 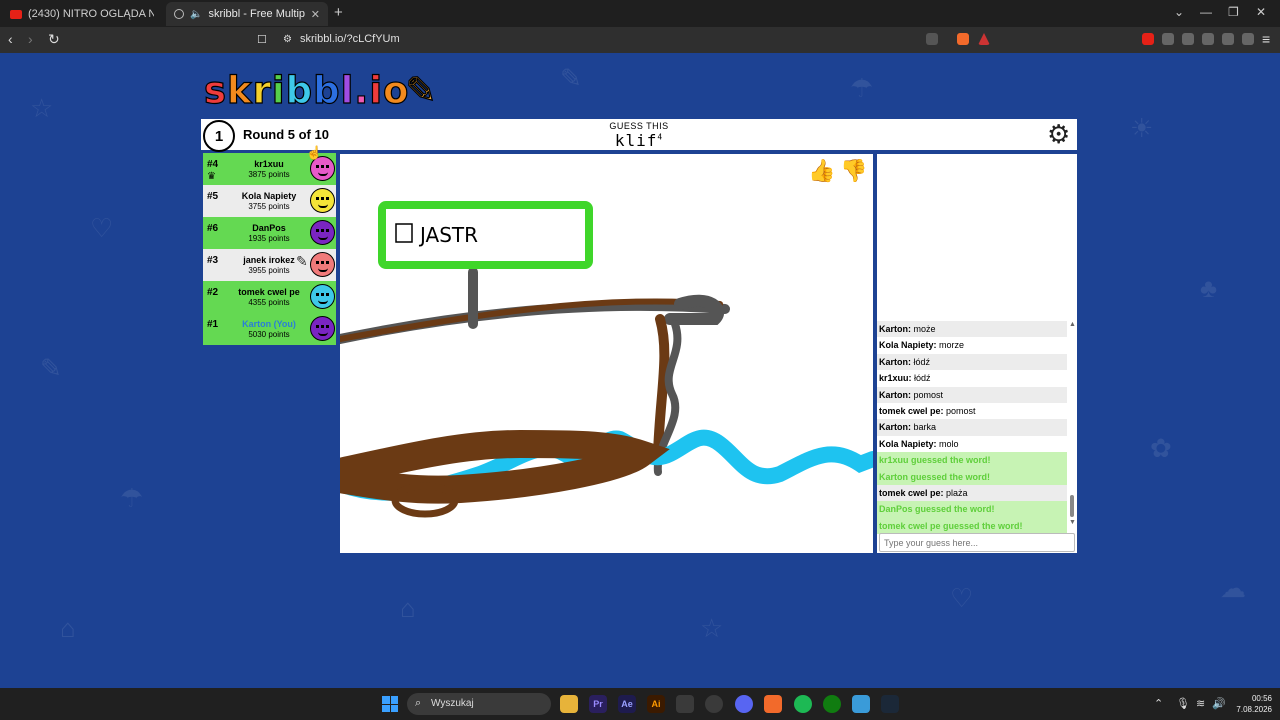 I want to click on thumbs-down-icon: 👎, so click(x=853, y=171).